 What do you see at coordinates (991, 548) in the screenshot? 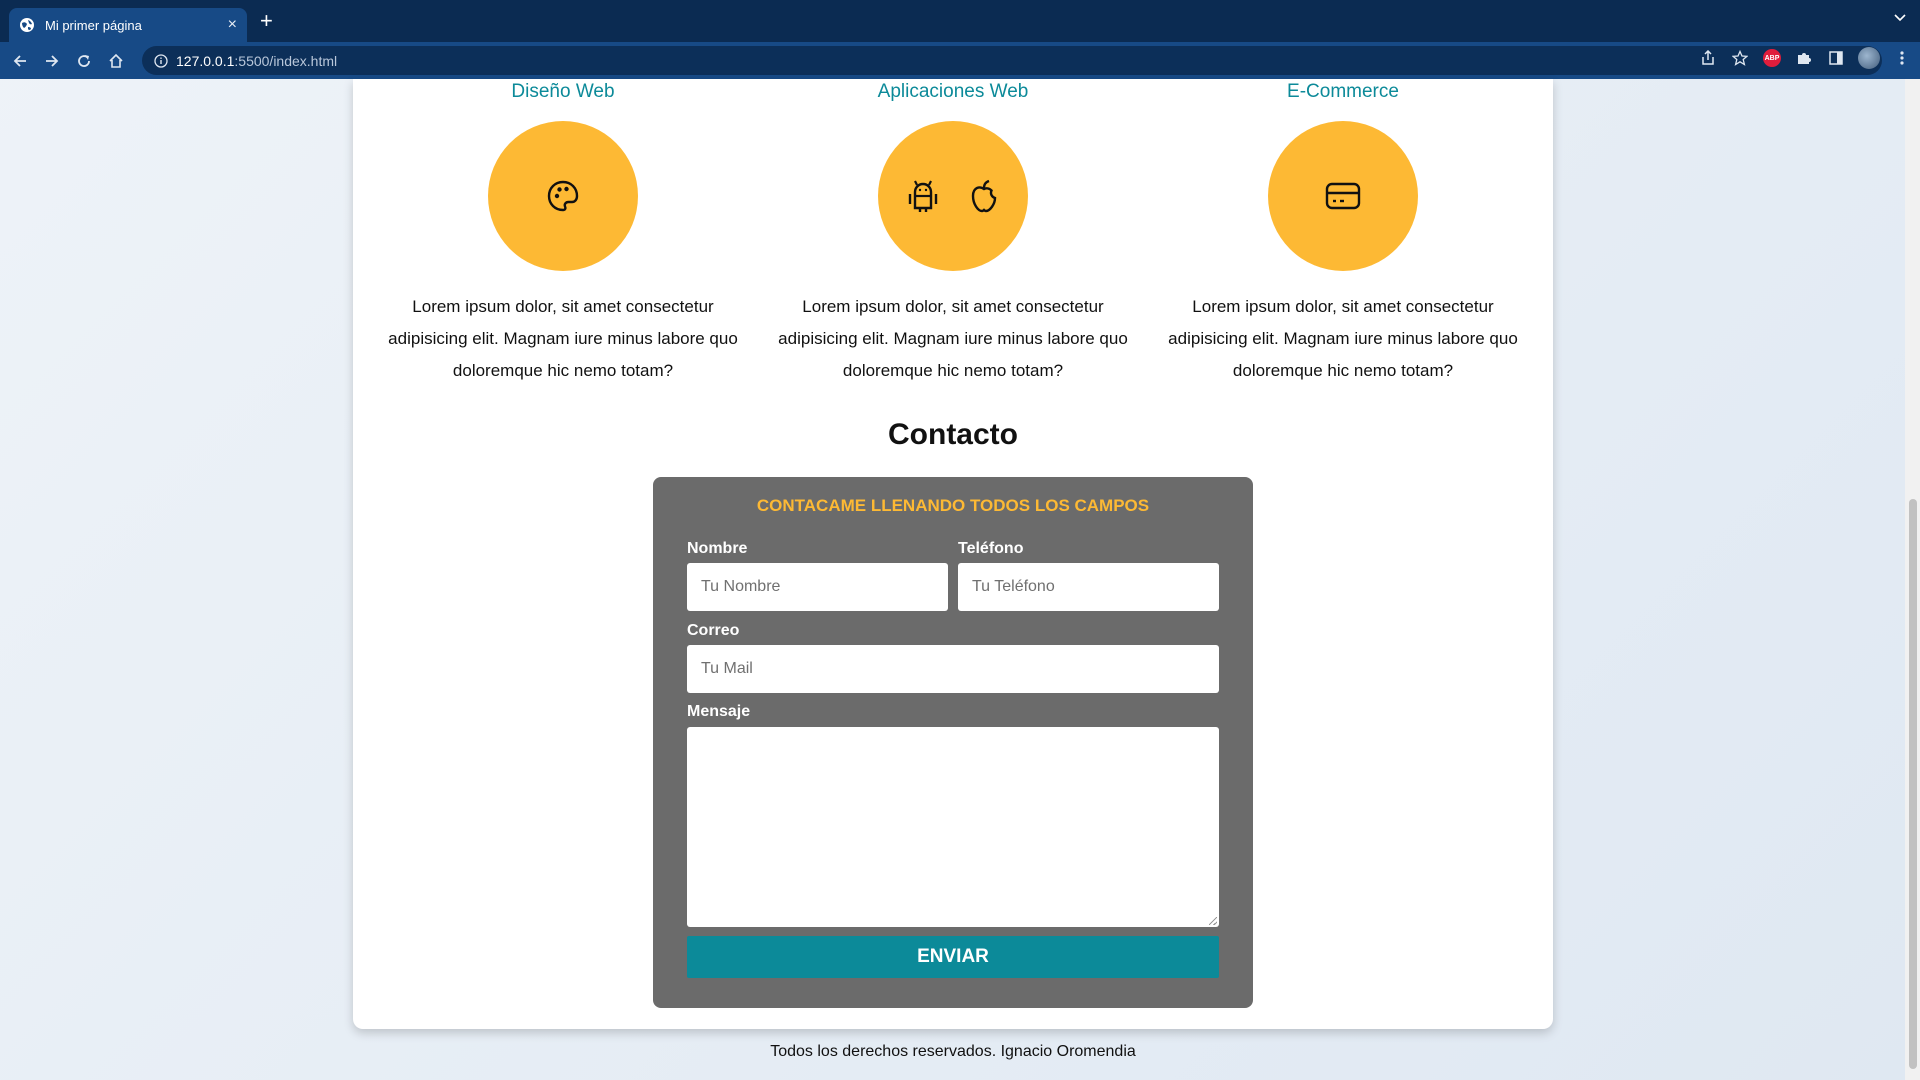
I see `phone-label: Teléfono` at bounding box center [991, 548].